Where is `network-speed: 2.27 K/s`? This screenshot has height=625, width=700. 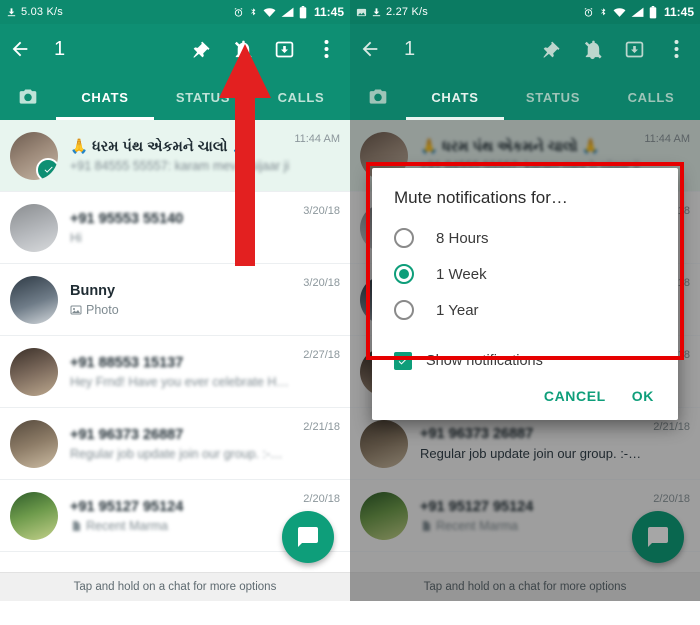
network-speed: 2.27 K/s is located at coordinates (407, 12).